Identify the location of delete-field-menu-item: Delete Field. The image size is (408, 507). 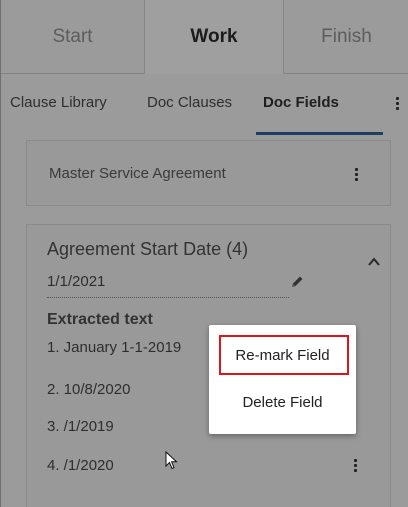
(282, 402).